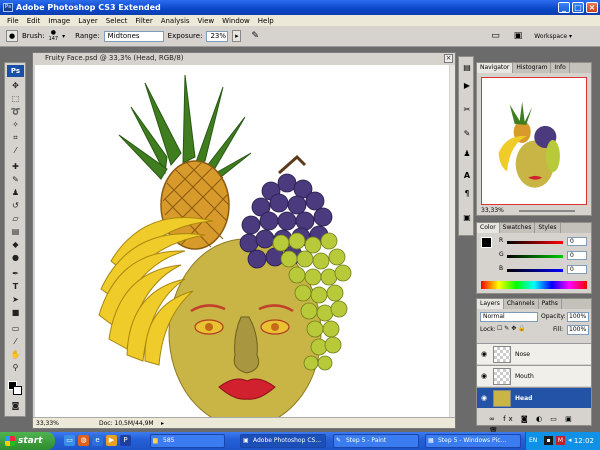 The width and height of the screenshot is (600, 450). What do you see at coordinates (448, 58) in the screenshot?
I see `document-close-icon: ×` at bounding box center [448, 58].